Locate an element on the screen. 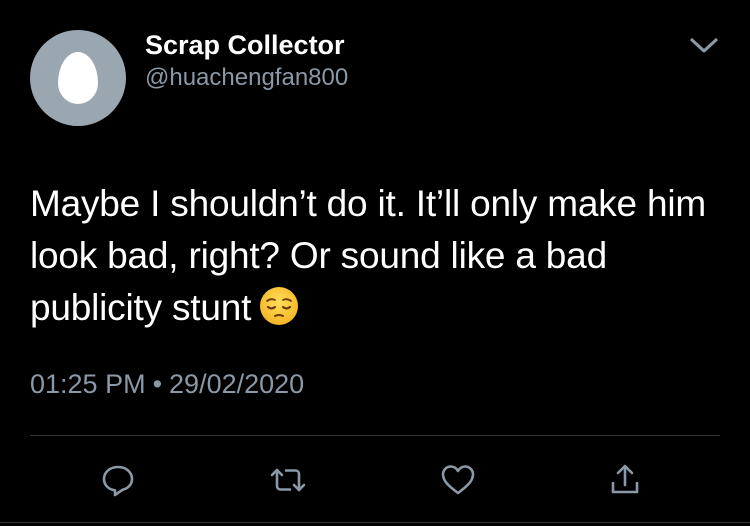 This screenshot has height=526, width=750. avatar is located at coordinates (78, 78).